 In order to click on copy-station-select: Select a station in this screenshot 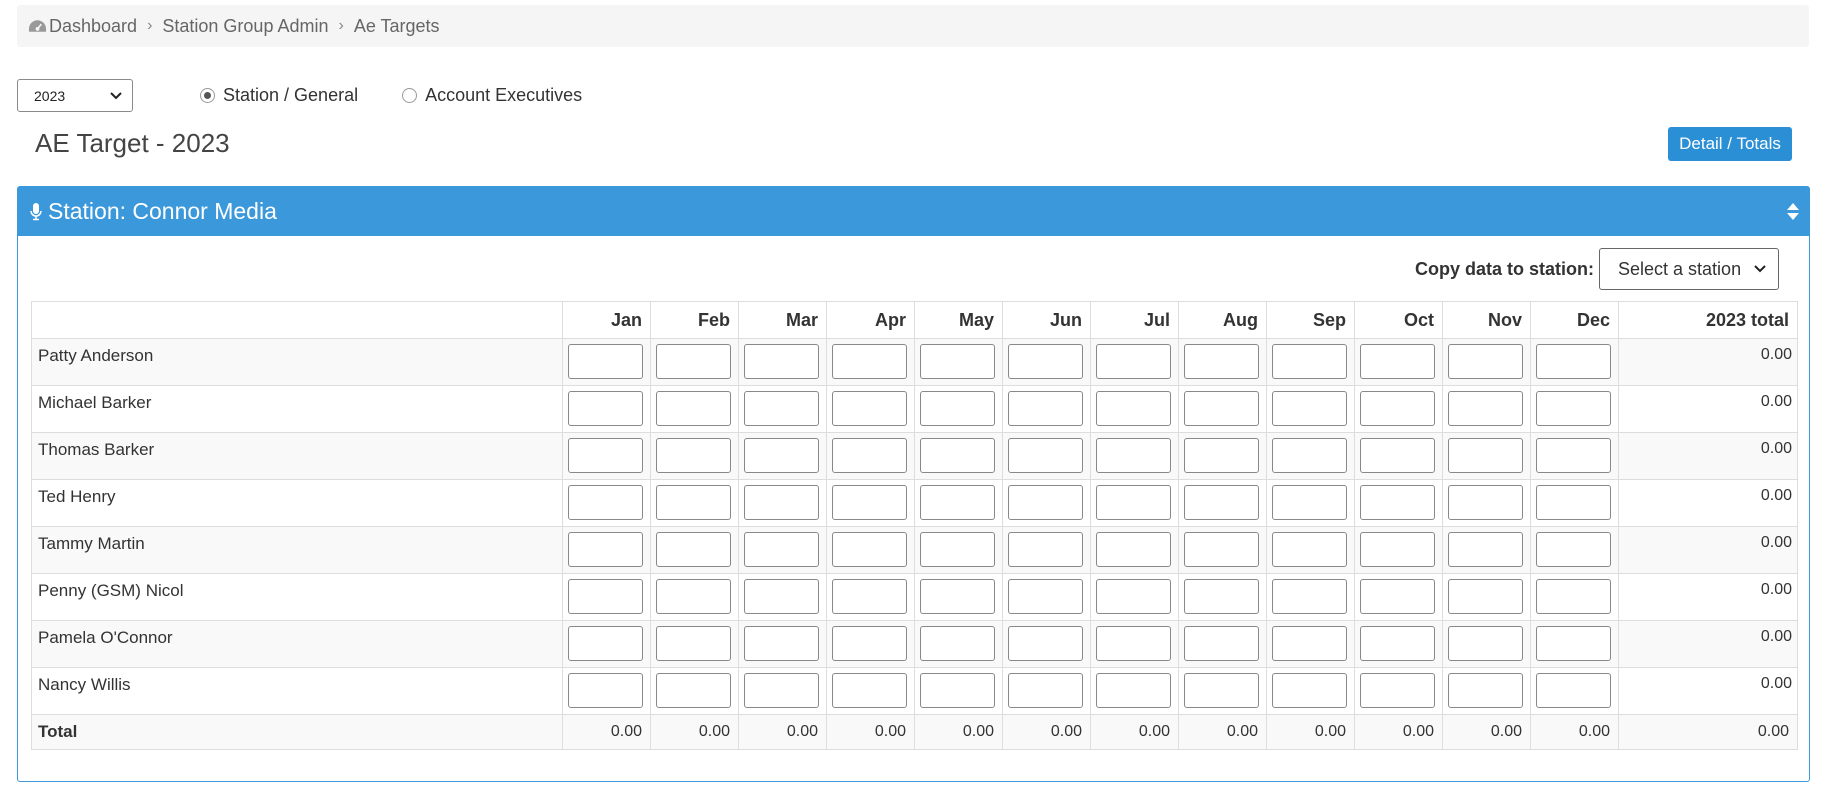, I will do `click(1689, 269)`.